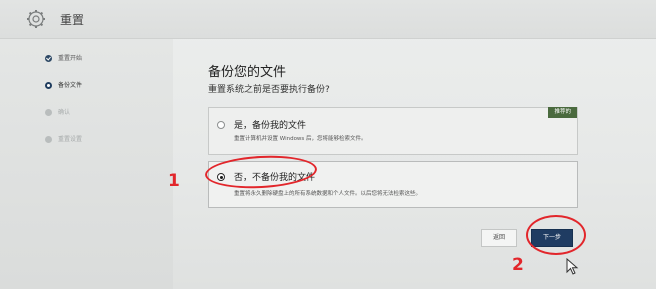  Describe the element at coordinates (300, 139) in the screenshot. I see `option-description: 重置计算机并设置 Windows 后，您将能够检索文件。` at that location.